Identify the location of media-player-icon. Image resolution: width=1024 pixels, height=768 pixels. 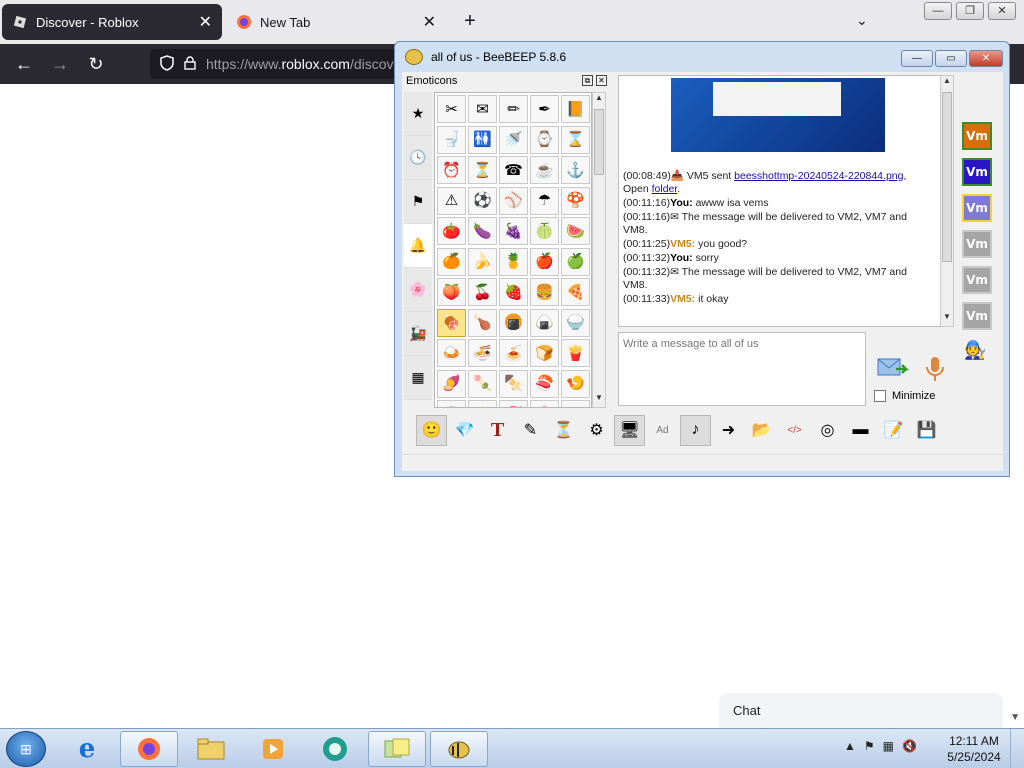
(273, 749).